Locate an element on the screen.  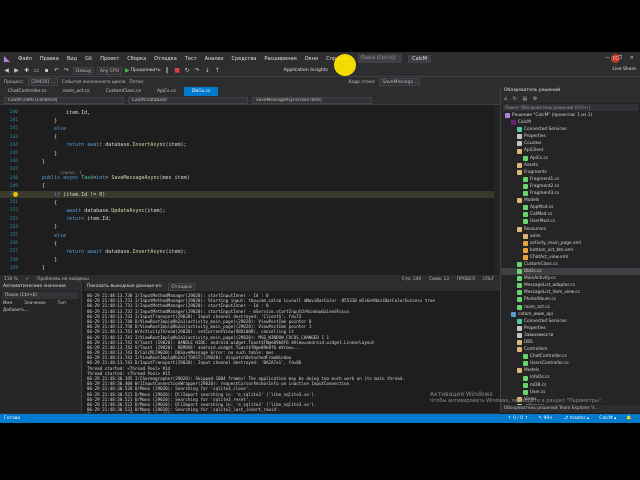
status-item: 🔔 is located at coordinates (629, 418).